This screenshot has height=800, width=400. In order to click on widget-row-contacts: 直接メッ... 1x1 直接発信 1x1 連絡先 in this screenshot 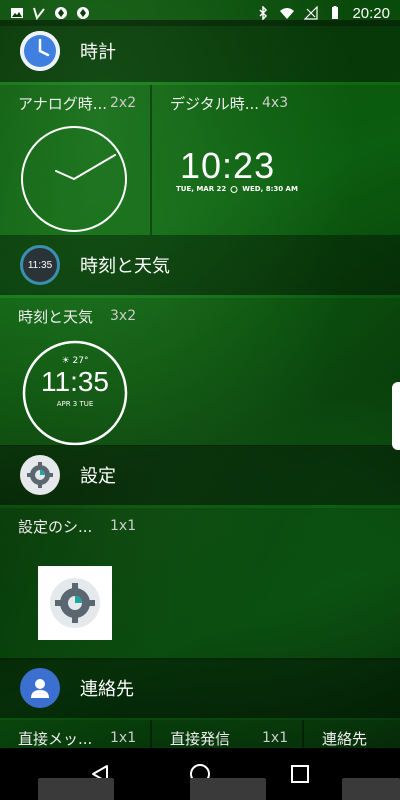, I will do `click(200, 735)`.